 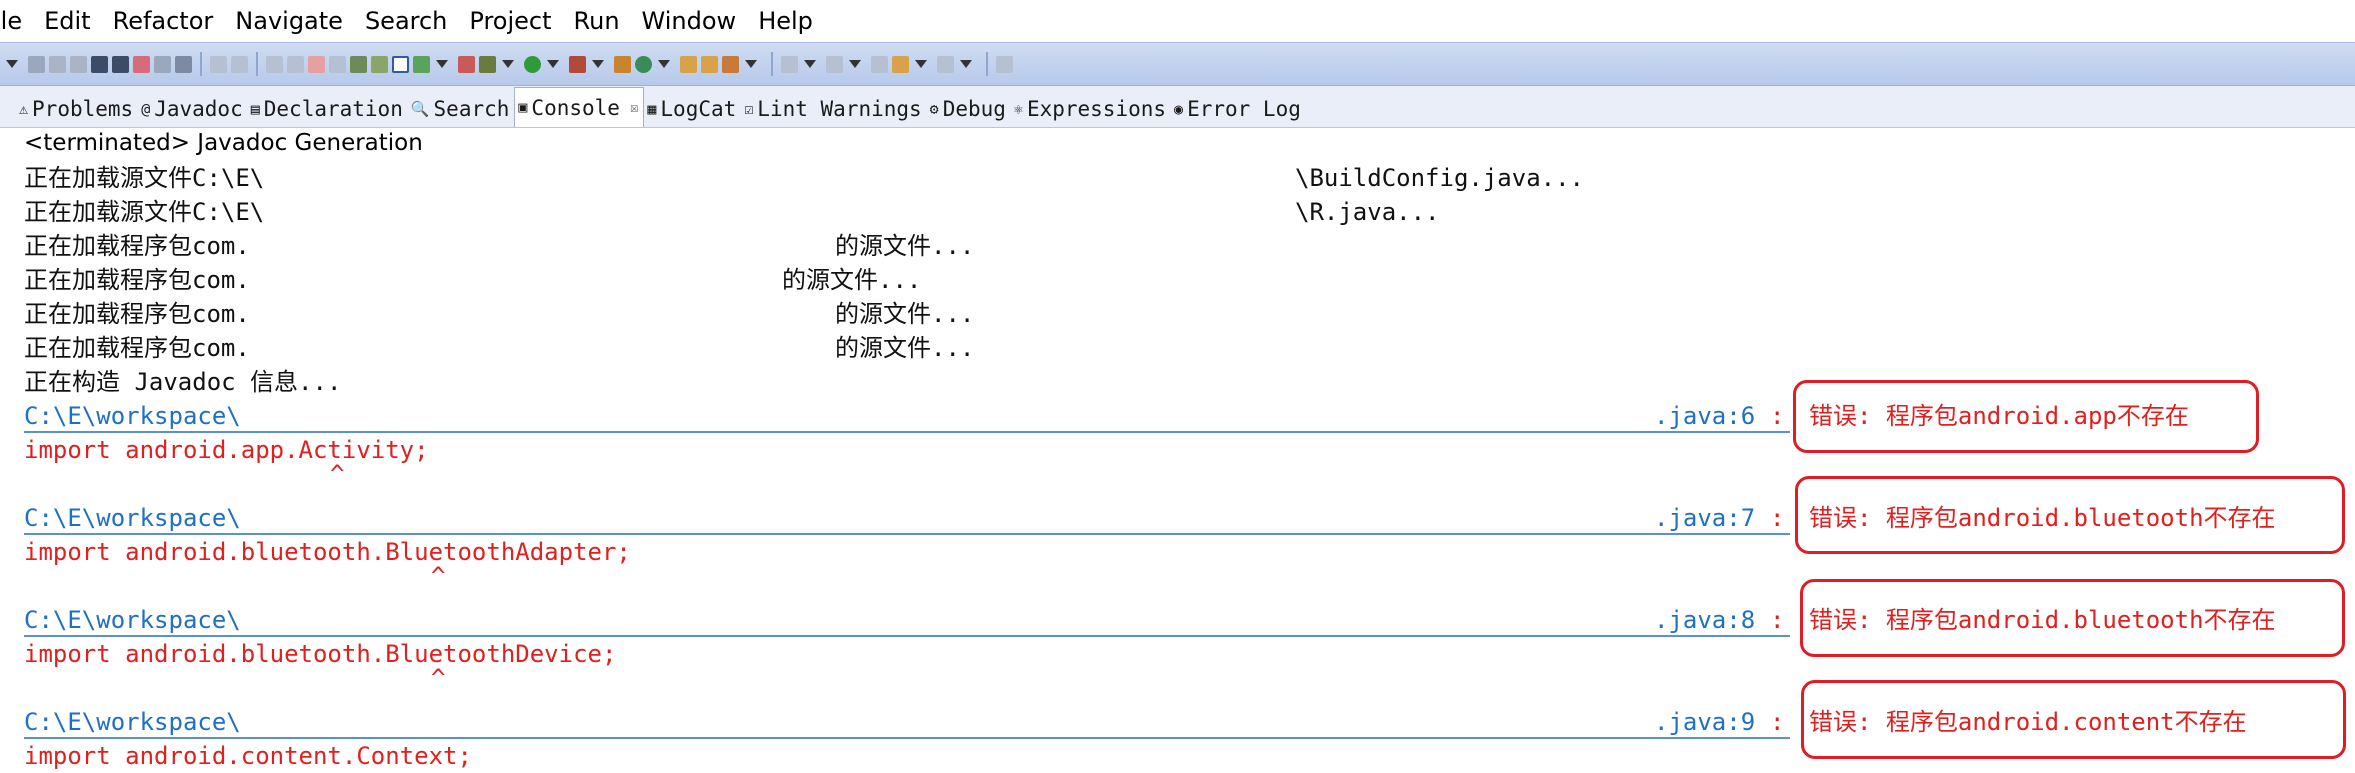 I want to click on menu-refactor: Refactor, so click(x=162, y=21).